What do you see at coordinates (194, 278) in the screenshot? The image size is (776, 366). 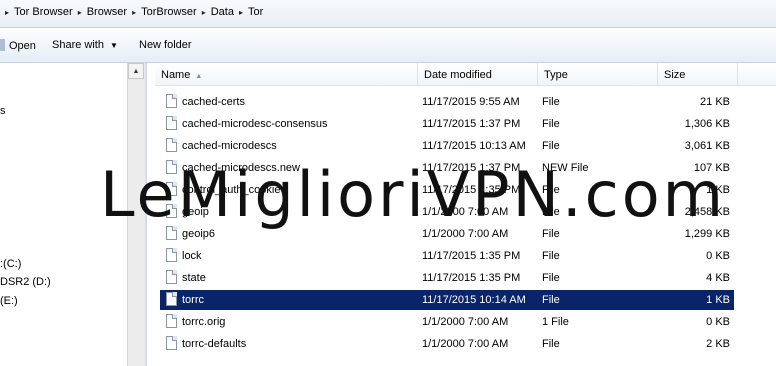 I see `file-name: state` at bounding box center [194, 278].